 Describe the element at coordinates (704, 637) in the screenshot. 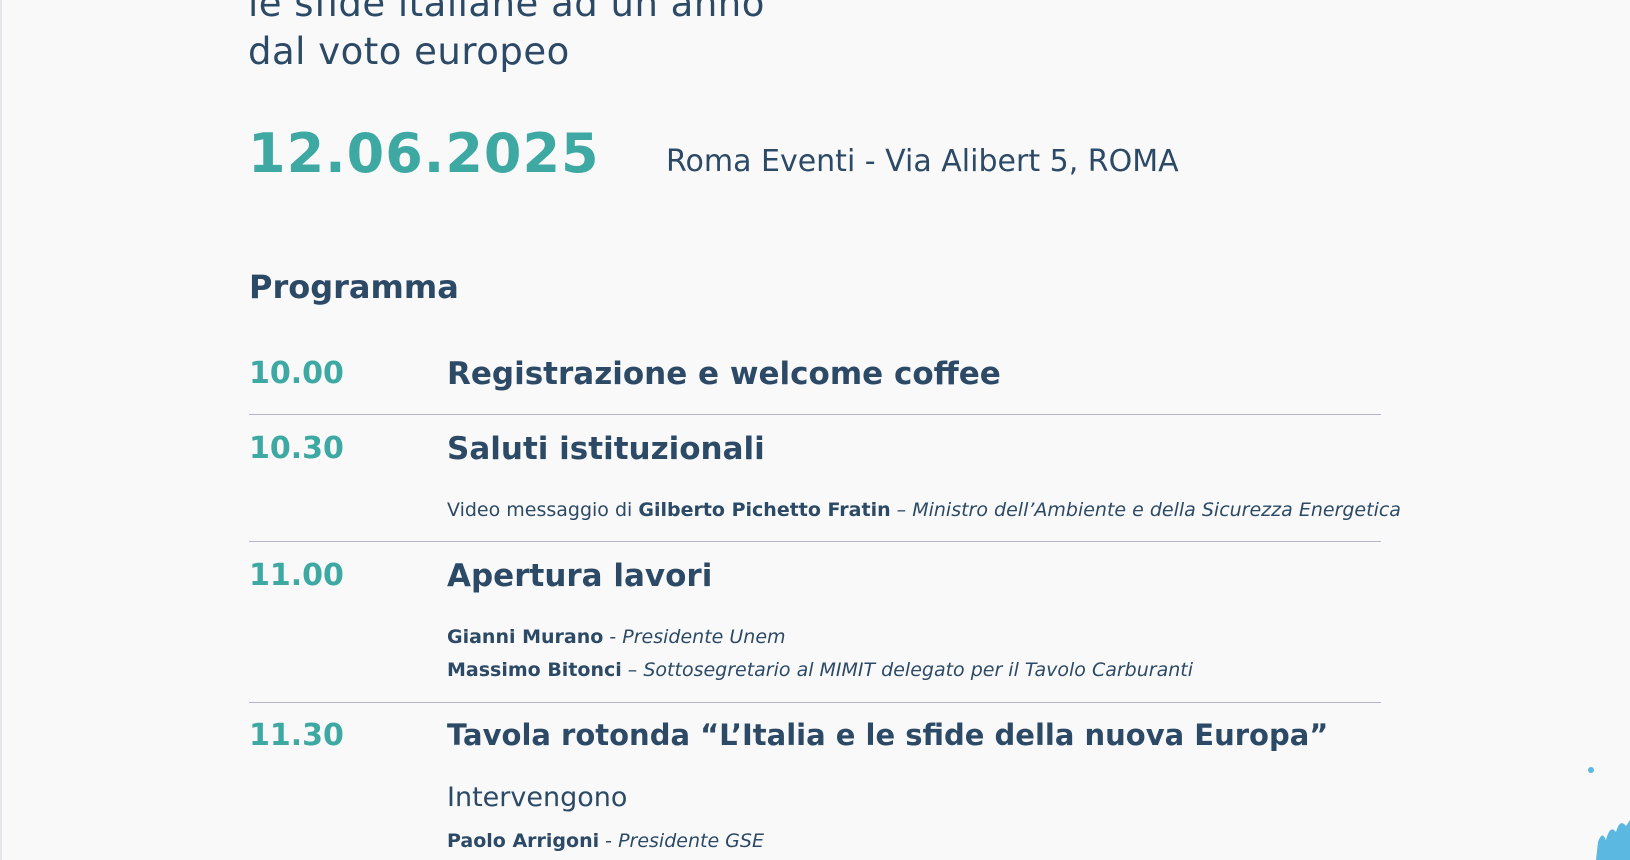

I see `speaker-role: Presidente Unem` at that location.